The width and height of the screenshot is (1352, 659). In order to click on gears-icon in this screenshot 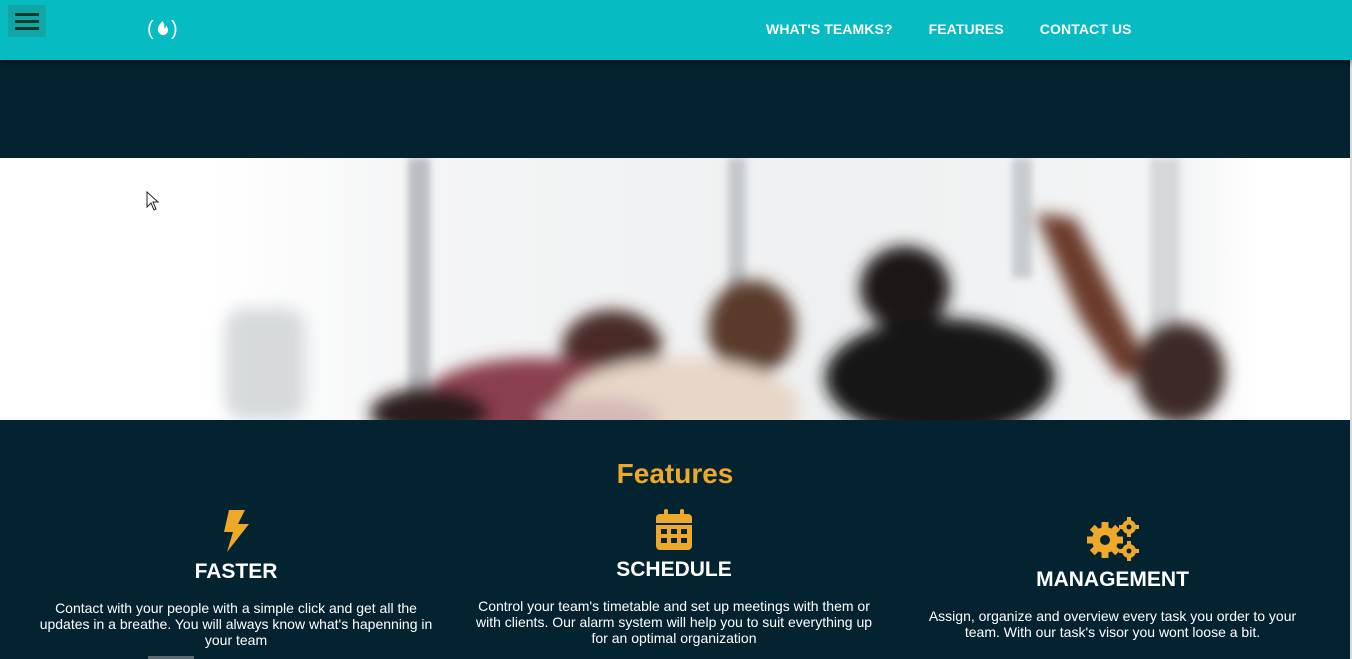, I will do `click(1112, 539)`.